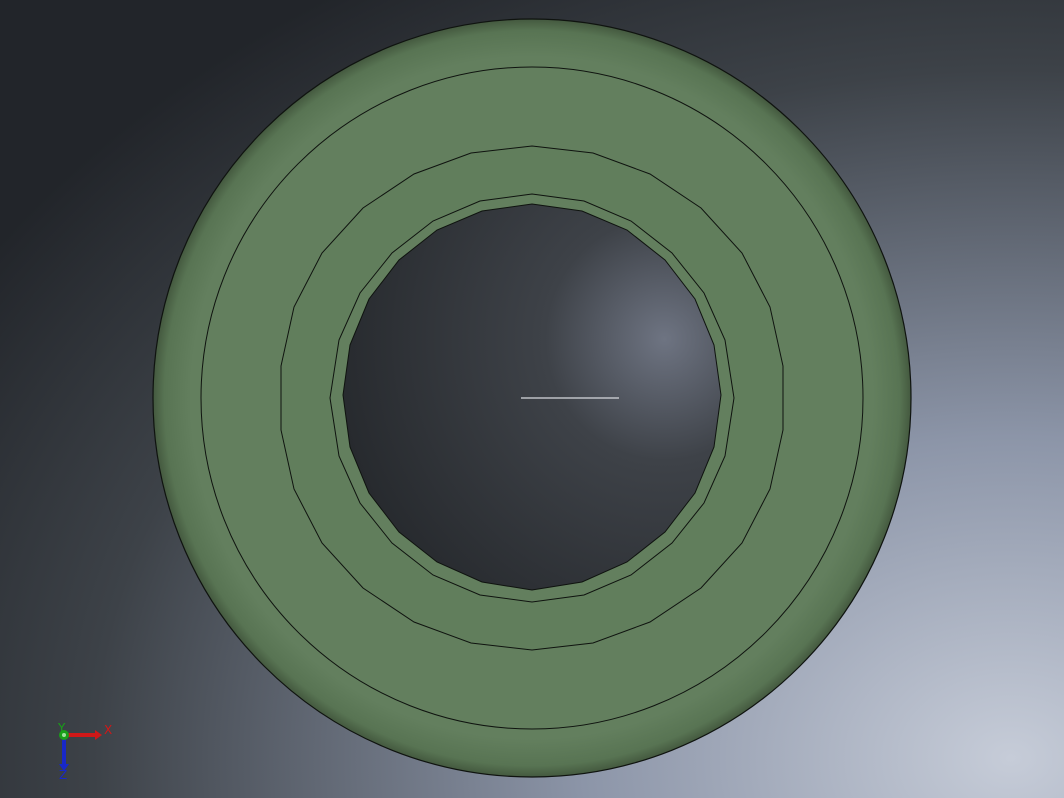 This screenshot has height=798, width=1064. I want to click on z-axis-label: Z, so click(63, 775).